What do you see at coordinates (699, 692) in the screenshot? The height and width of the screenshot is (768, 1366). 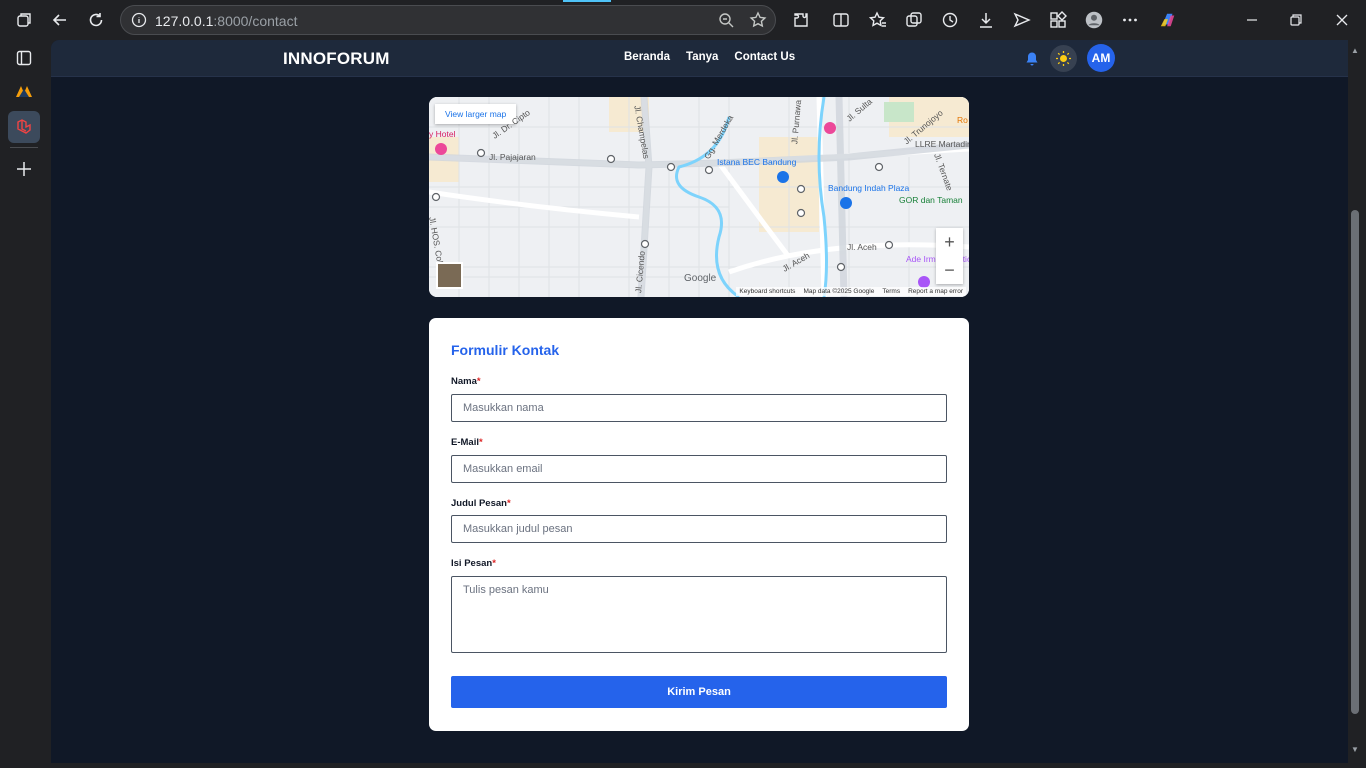 I see `submit-button: Kirim Pesan` at bounding box center [699, 692].